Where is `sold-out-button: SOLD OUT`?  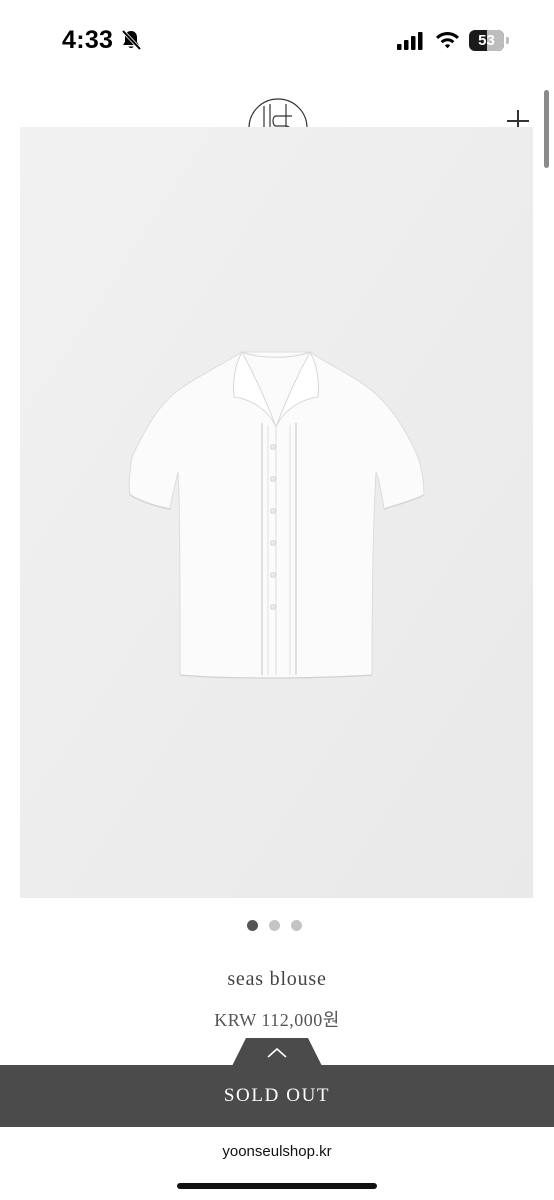 sold-out-button: SOLD OUT is located at coordinates (277, 1096).